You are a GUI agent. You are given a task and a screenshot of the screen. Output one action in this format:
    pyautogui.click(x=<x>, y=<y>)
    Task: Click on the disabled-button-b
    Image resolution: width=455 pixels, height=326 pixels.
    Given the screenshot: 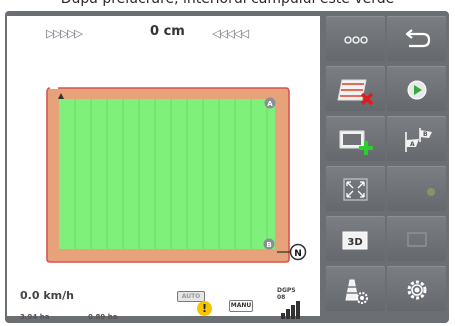 What is the action you would take?
    pyautogui.click(x=416, y=238)
    